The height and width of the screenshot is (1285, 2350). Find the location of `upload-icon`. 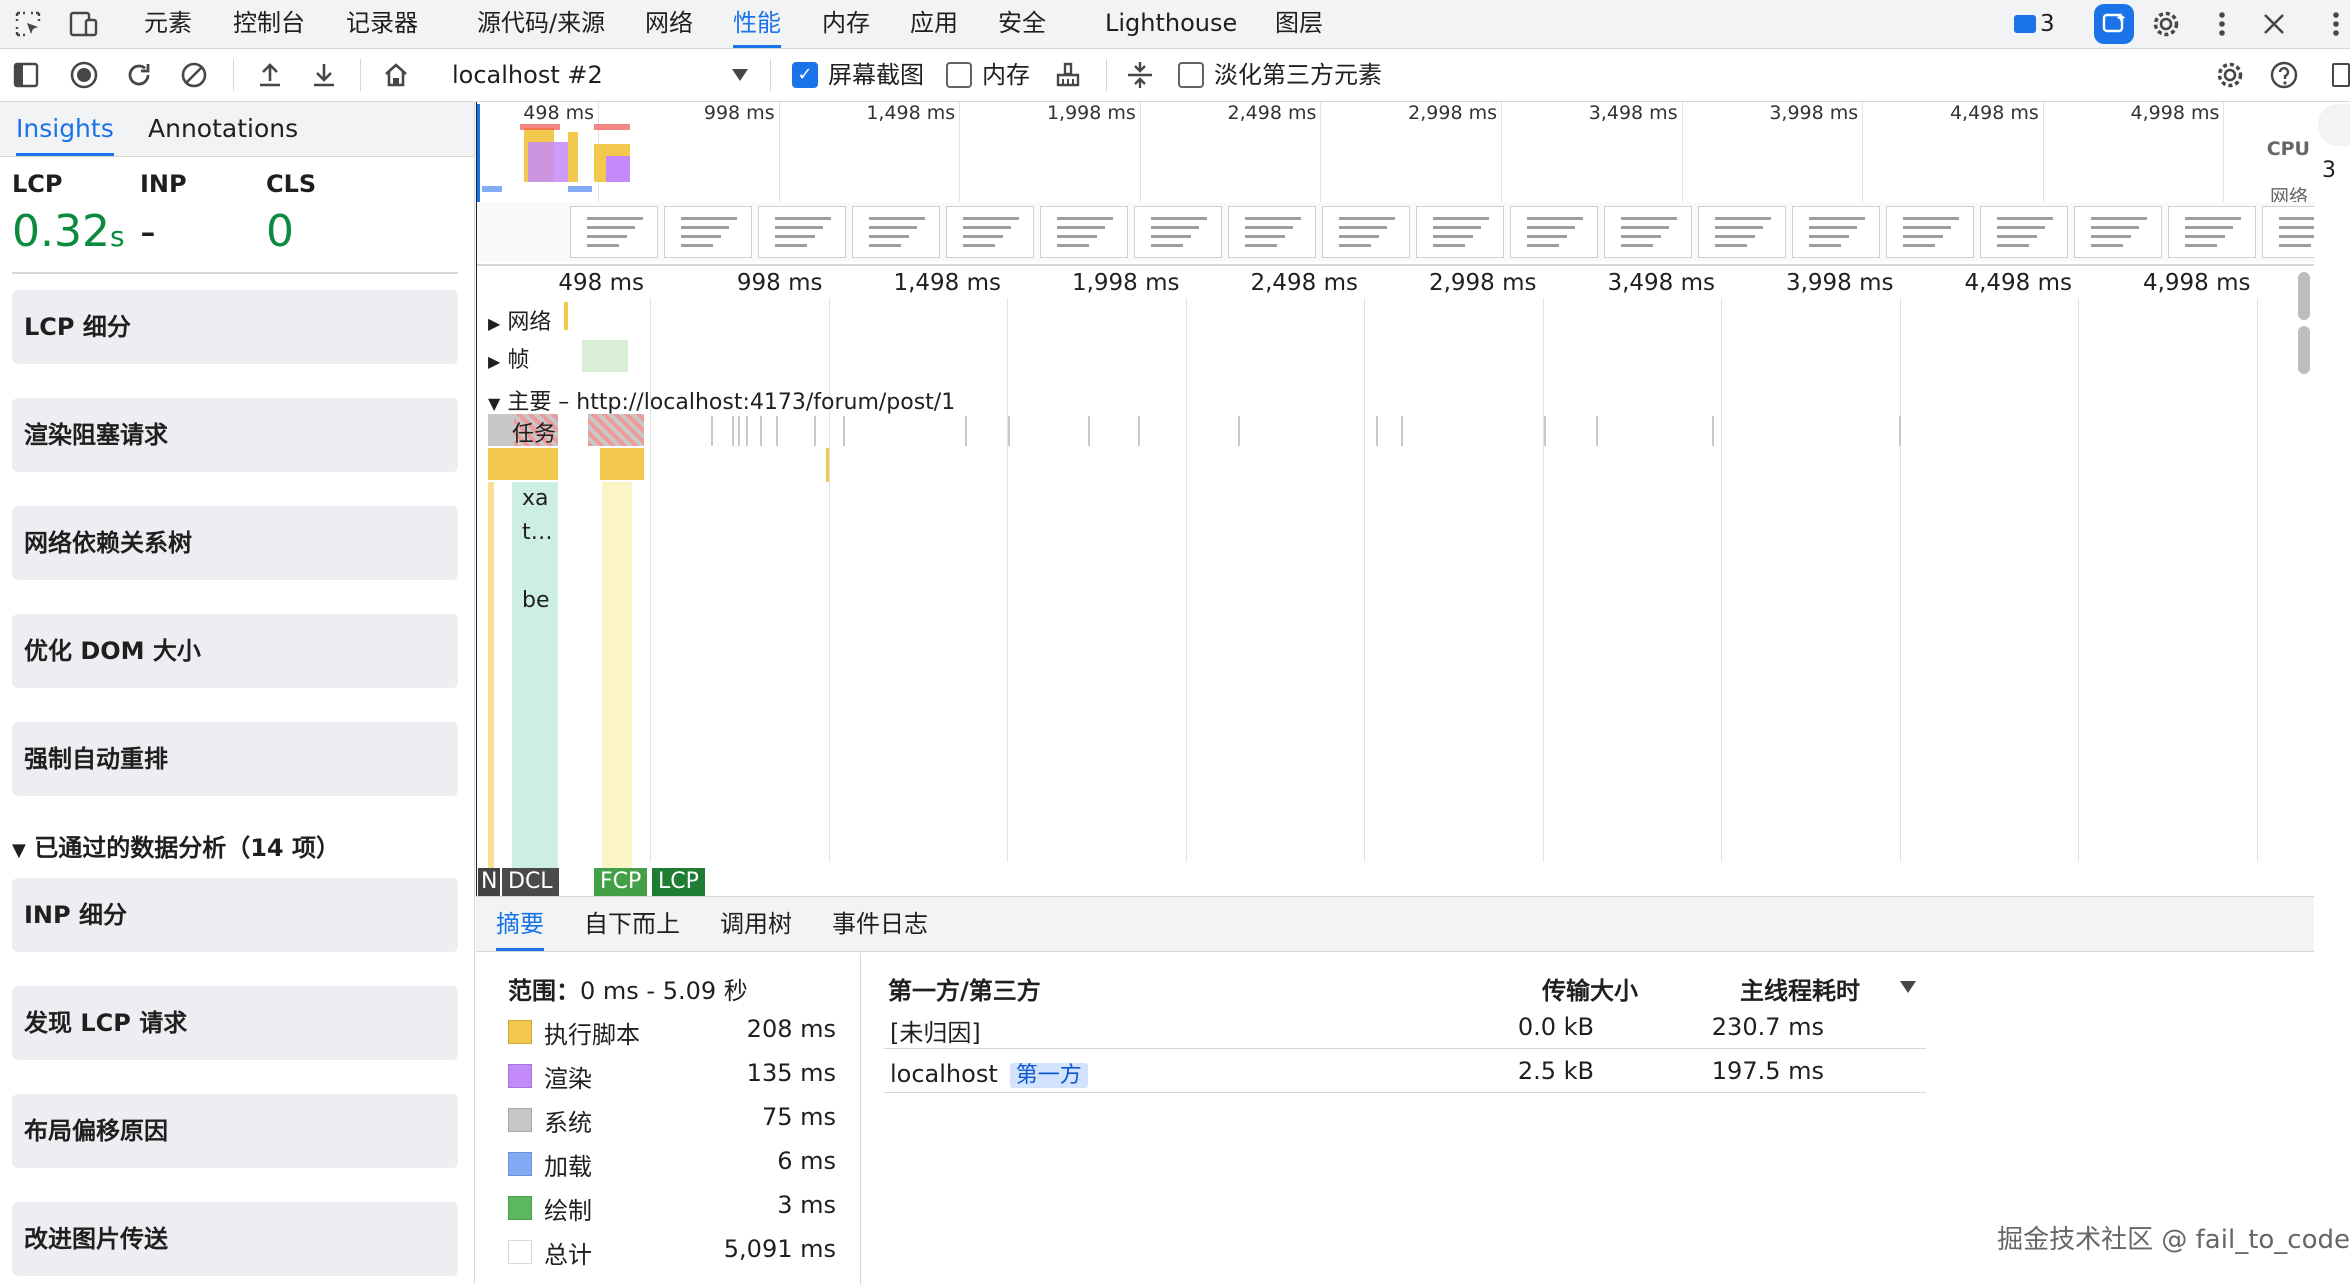

upload-icon is located at coordinates (270, 75).